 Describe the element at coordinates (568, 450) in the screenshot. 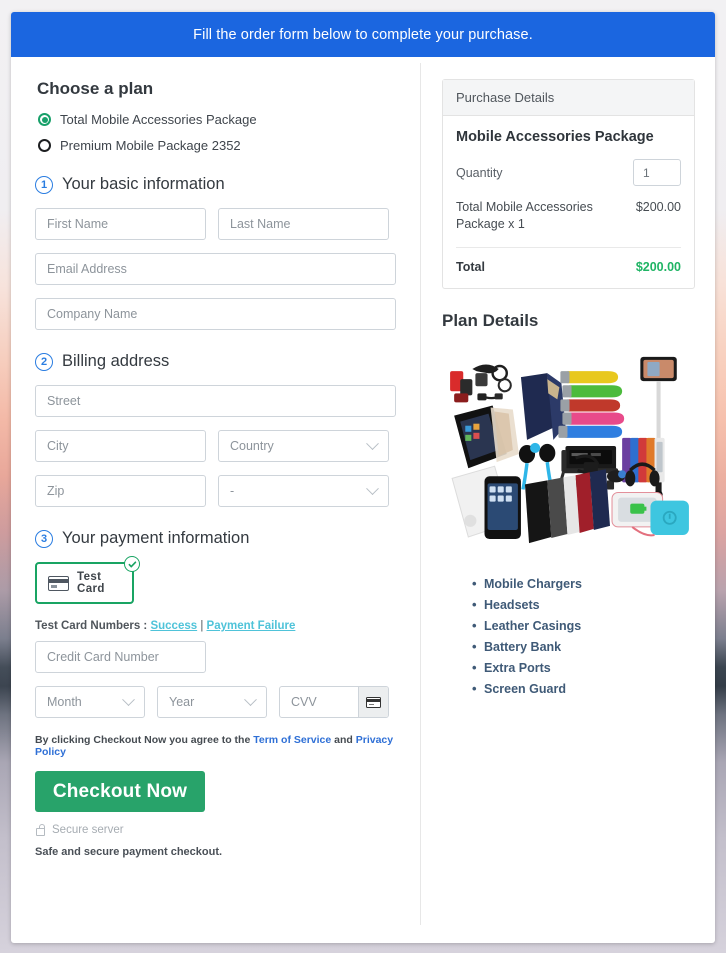

I see `plan-product-image` at that location.